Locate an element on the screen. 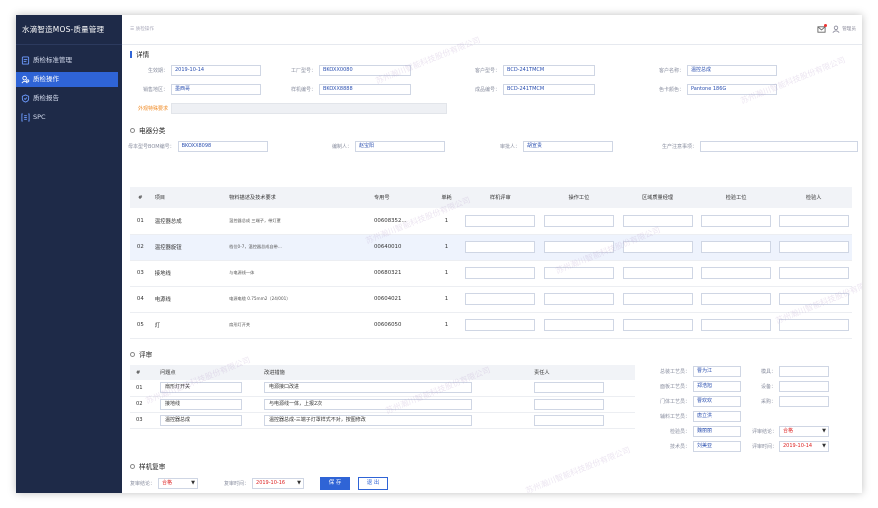  shield-icon is located at coordinates (25, 98).